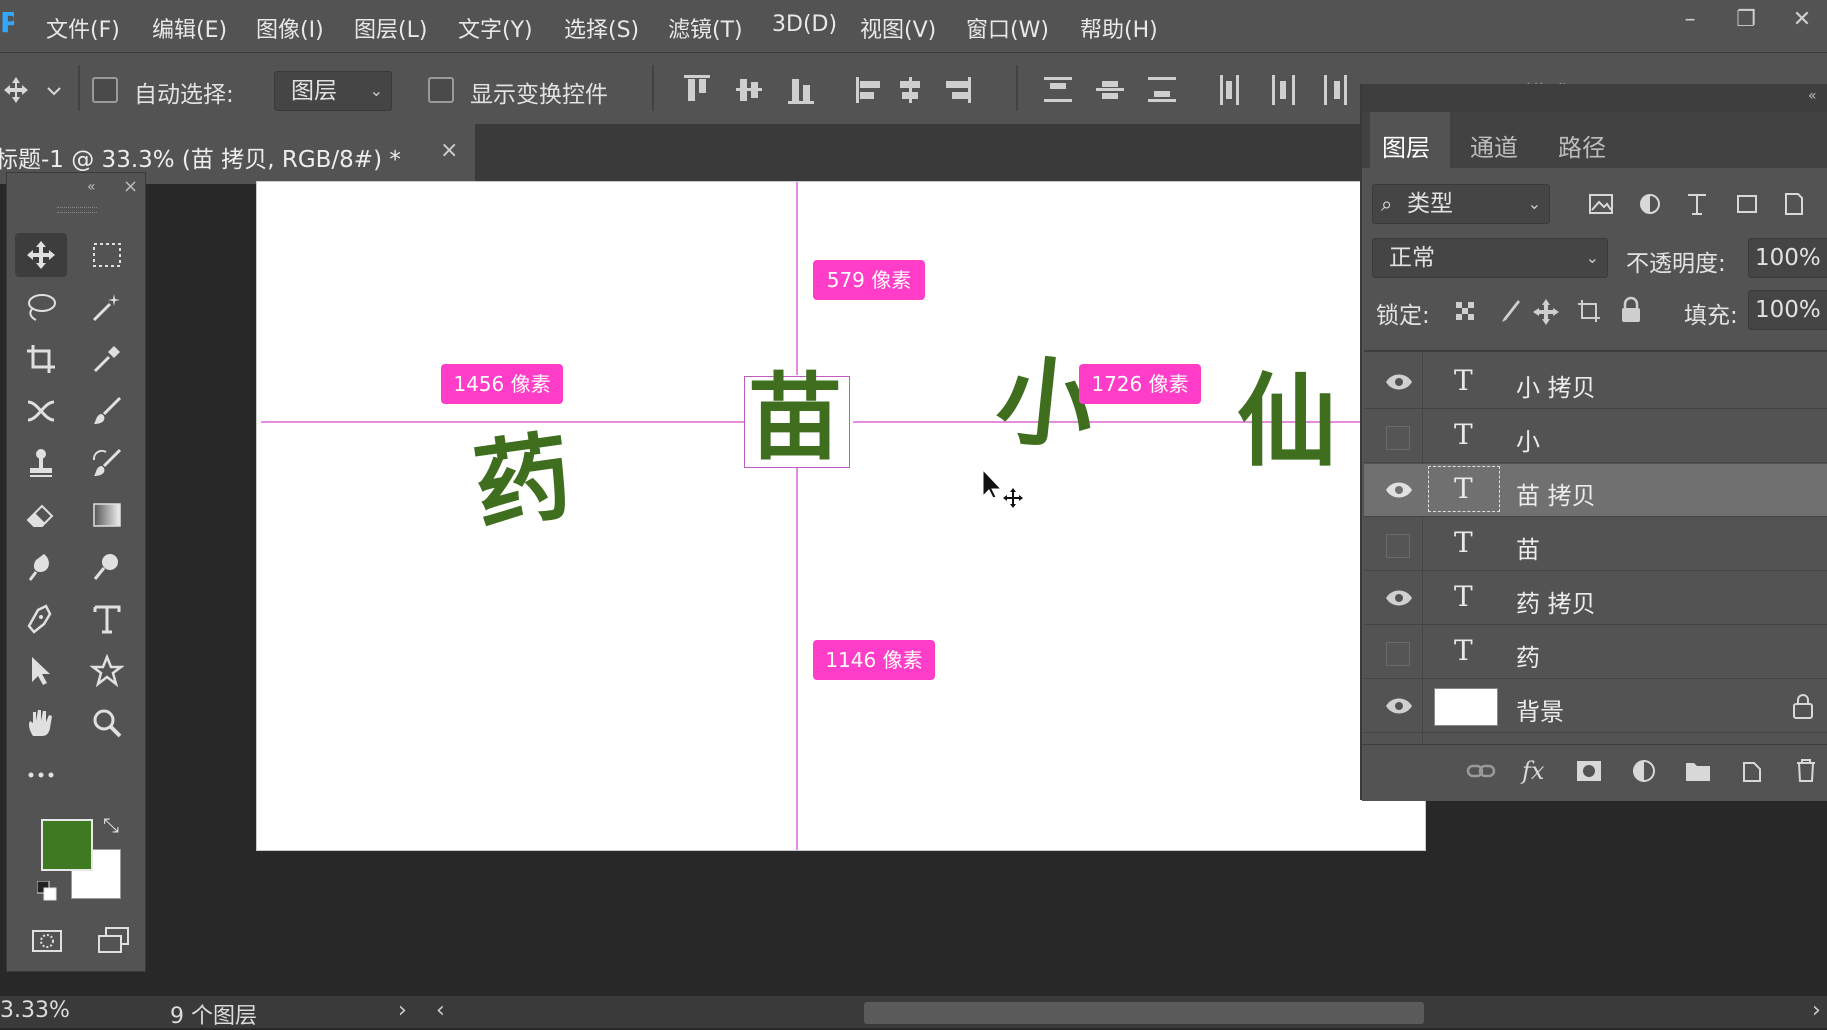 The height and width of the screenshot is (1030, 1827). Describe the element at coordinates (1595, 544) in the screenshot. I see `layer-row: T 苗` at that location.